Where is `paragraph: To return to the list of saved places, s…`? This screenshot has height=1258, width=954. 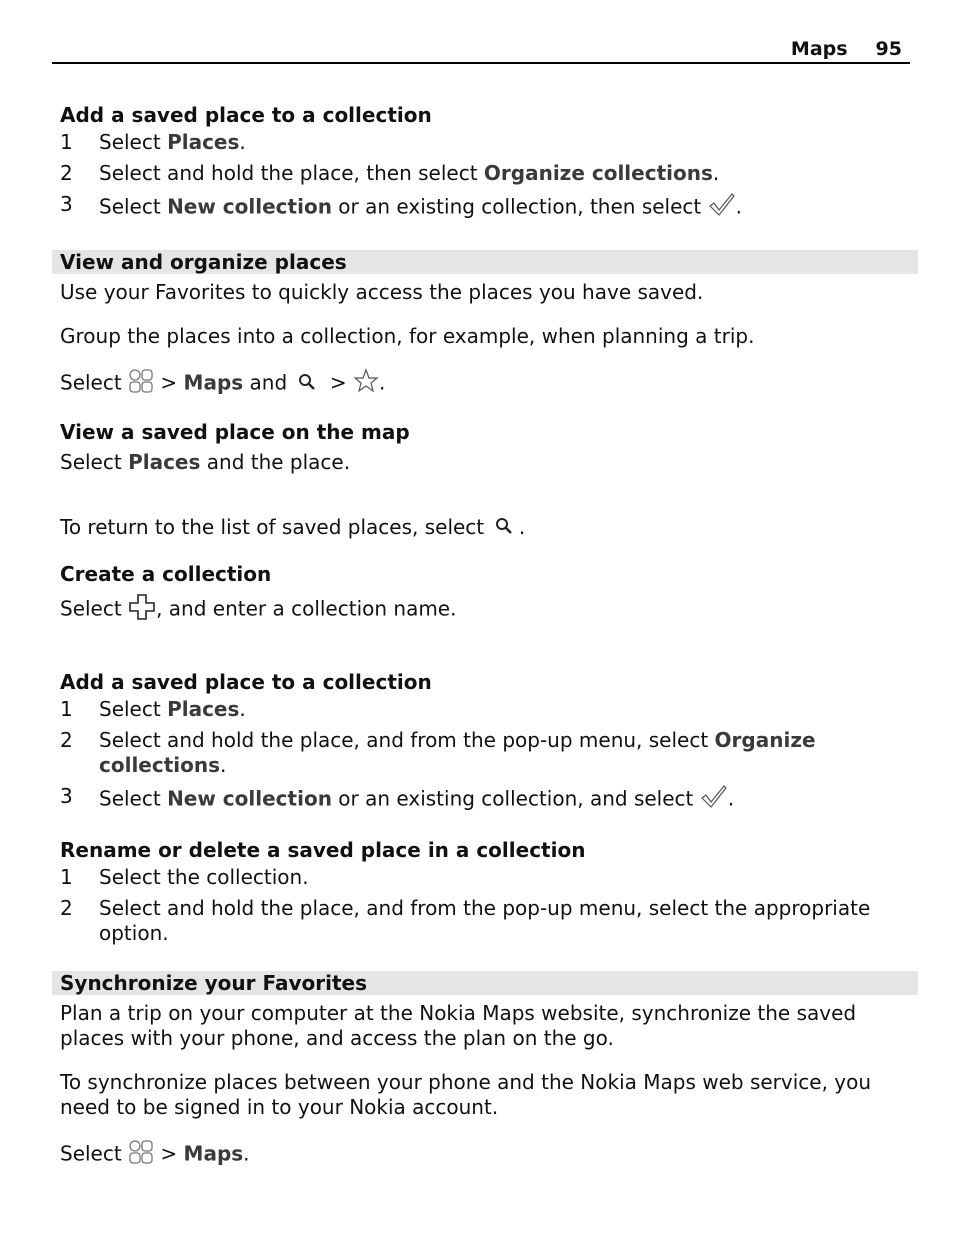
paragraph: To return to the list of saved places, s… is located at coordinates (293, 528).